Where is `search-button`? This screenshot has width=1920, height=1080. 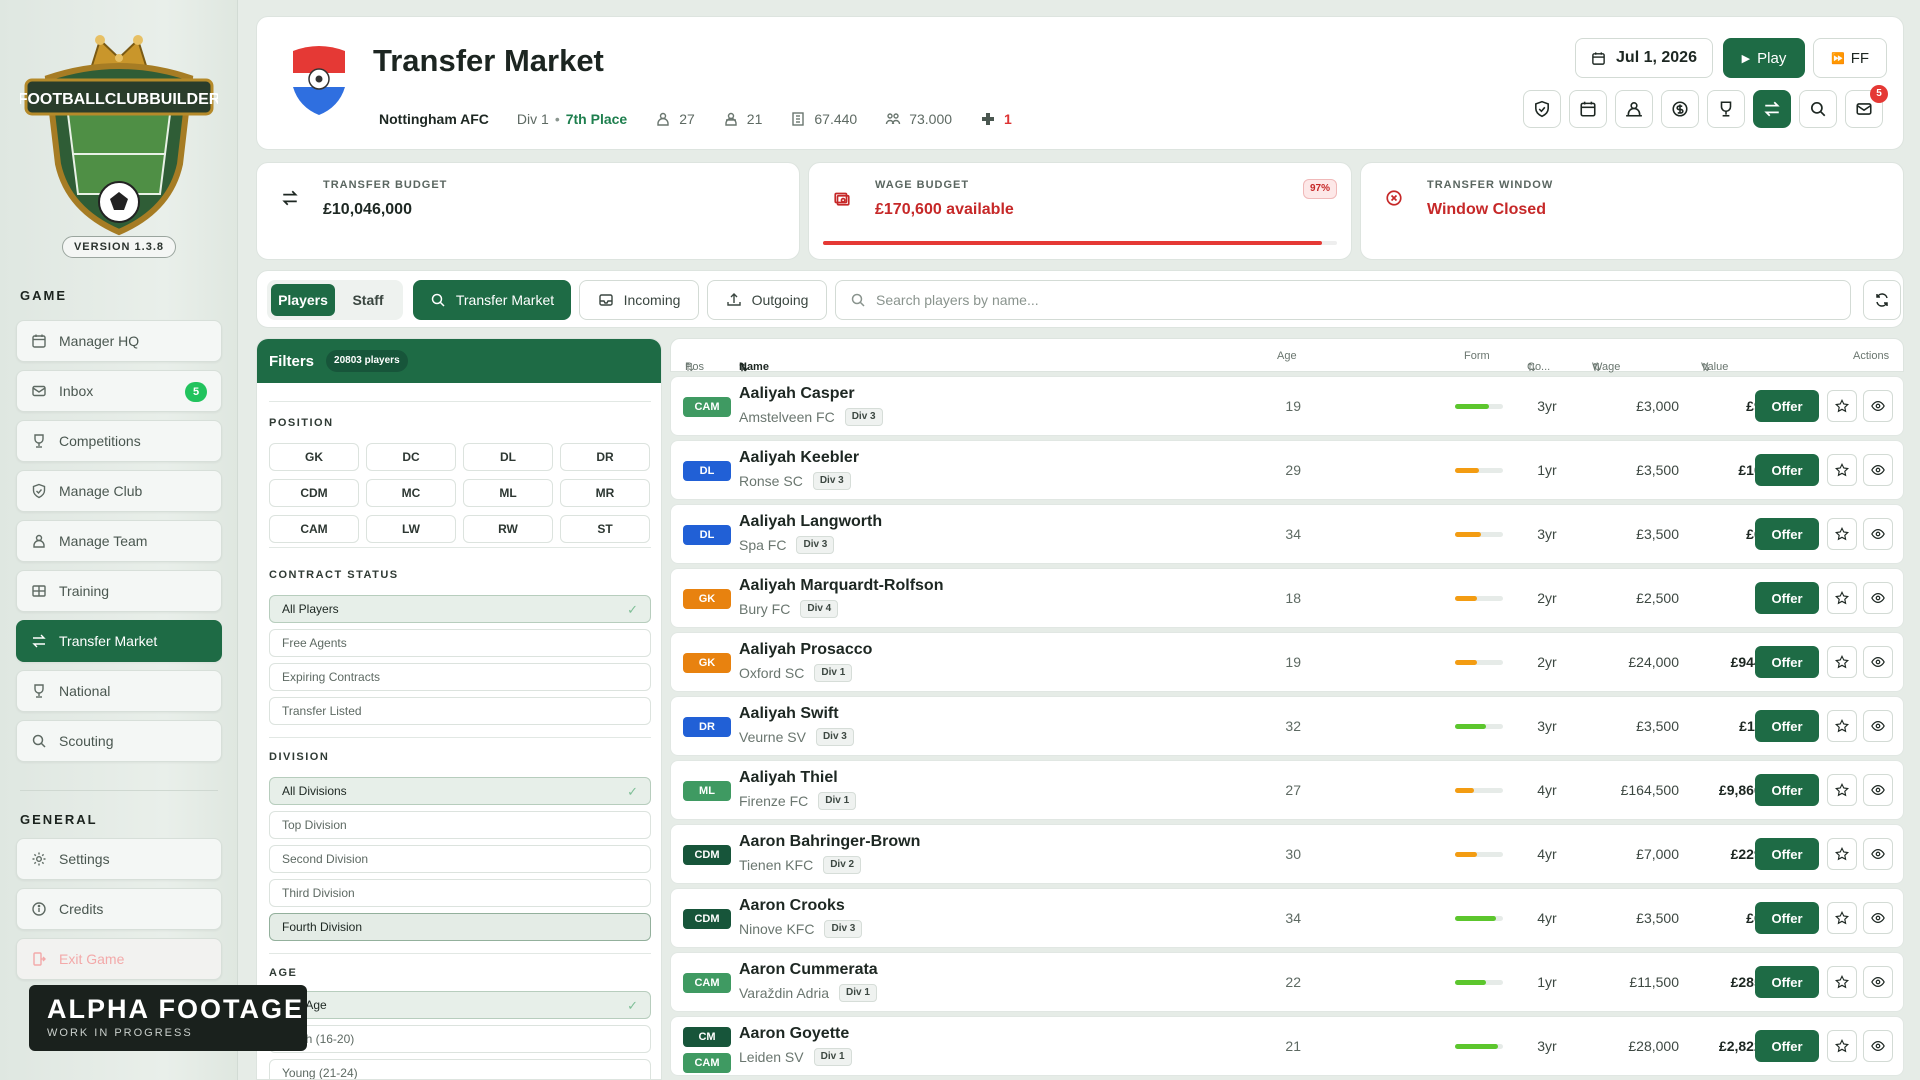
search-button is located at coordinates (1818, 109).